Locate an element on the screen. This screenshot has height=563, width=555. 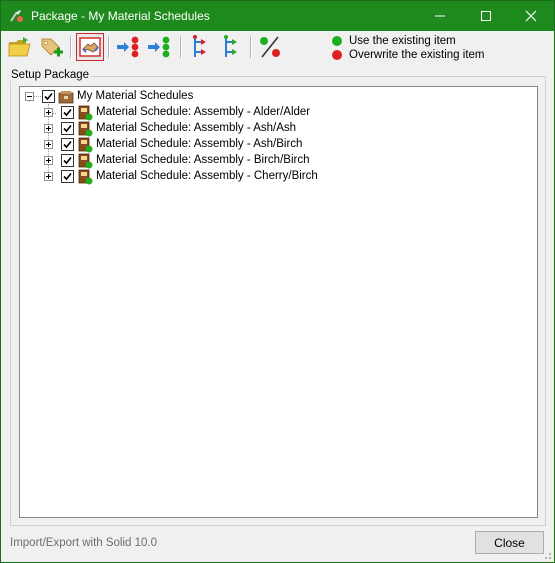
arrow-red-stack-icon is located at coordinates (128, 47).